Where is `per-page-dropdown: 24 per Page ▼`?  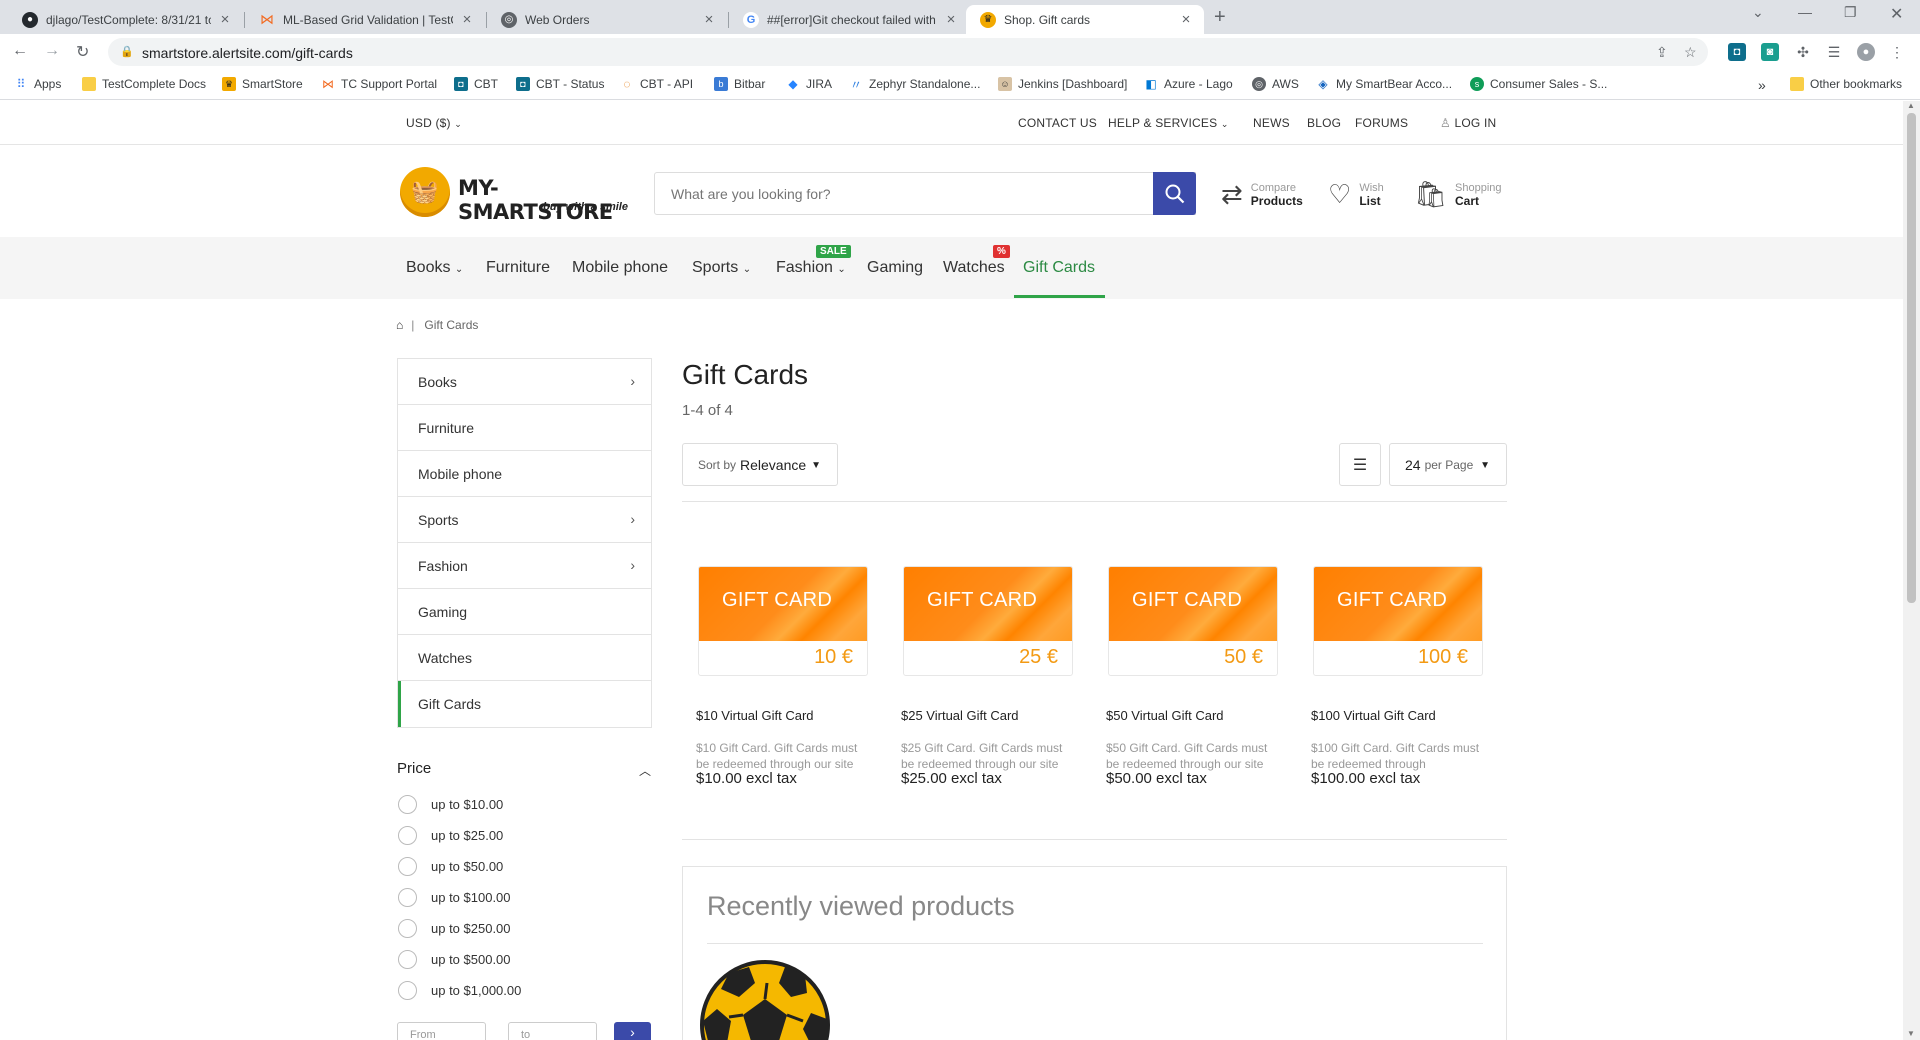 per-page-dropdown: 24 per Page ▼ is located at coordinates (1448, 464).